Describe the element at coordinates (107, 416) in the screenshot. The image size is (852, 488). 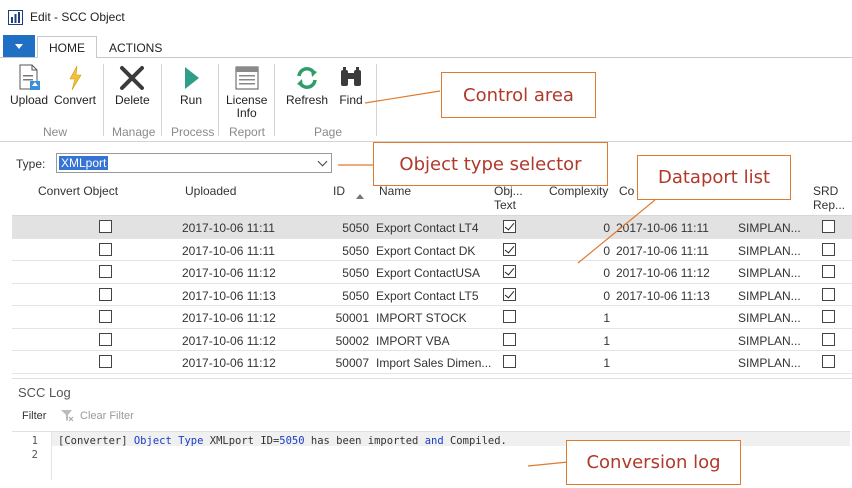
I see `clear-filter-button: Clear Filter` at that location.